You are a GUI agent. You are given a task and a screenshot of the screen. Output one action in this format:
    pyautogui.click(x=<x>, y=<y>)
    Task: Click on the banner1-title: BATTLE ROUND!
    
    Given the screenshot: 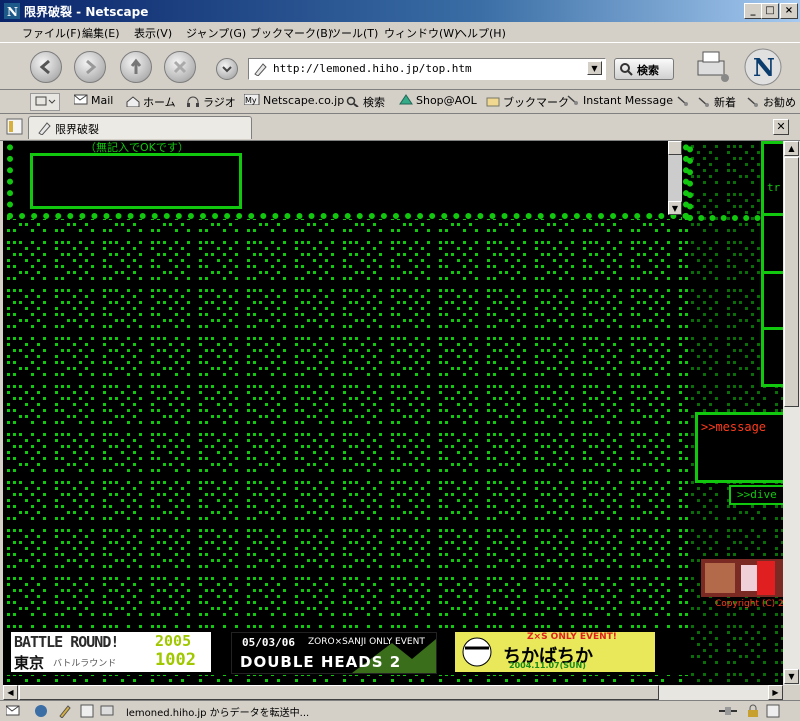 What is the action you would take?
    pyautogui.click(x=66, y=642)
    